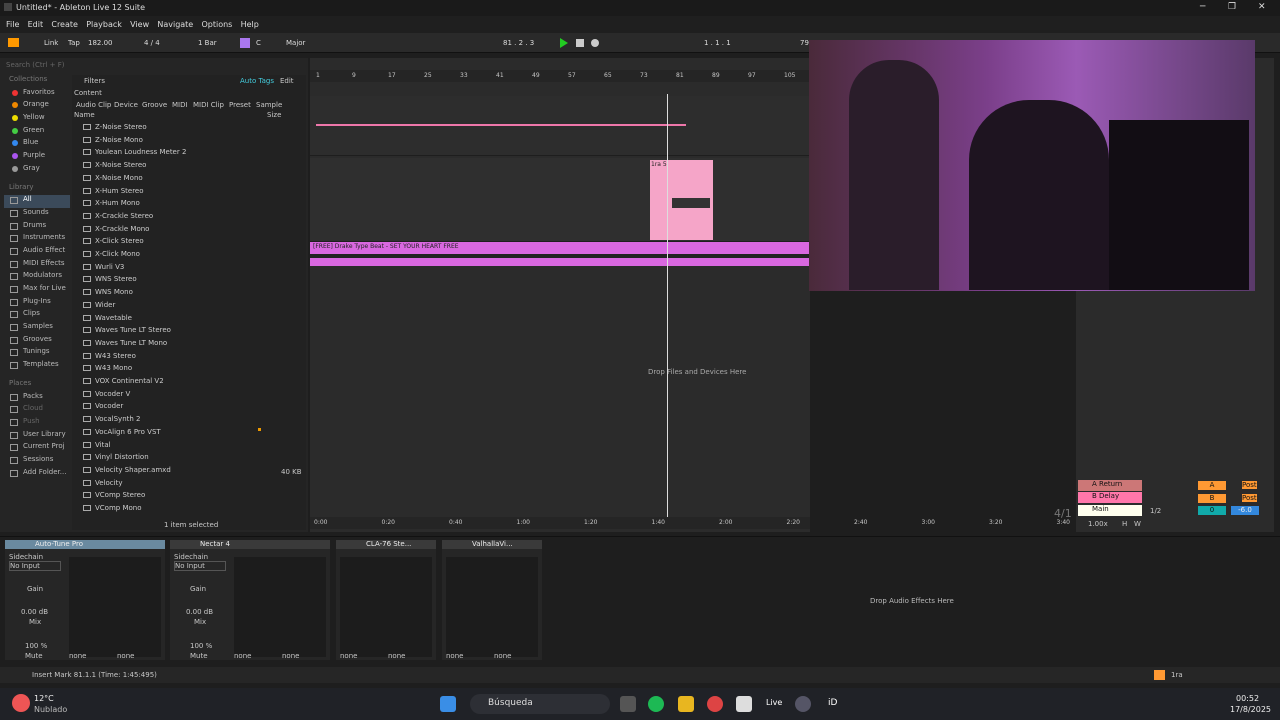 The image size is (1280, 720). What do you see at coordinates (540, 704) in the screenshot?
I see `taskbar-search: Búsqueda` at bounding box center [540, 704].